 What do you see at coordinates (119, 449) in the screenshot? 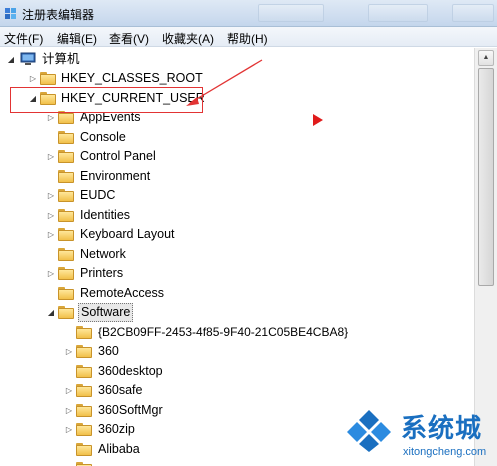
I see `tree-node-label: Alibaba` at bounding box center [119, 449].